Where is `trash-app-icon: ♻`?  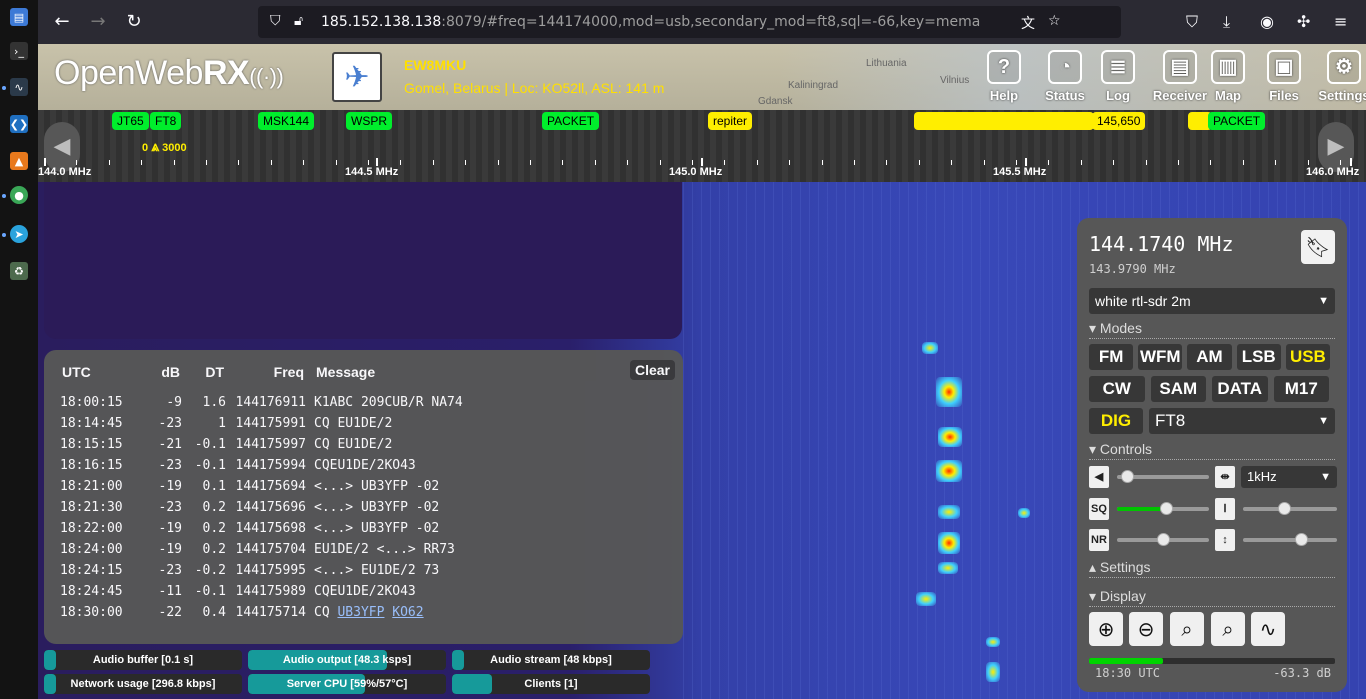
trash-app-icon: ♻ is located at coordinates (19, 271).